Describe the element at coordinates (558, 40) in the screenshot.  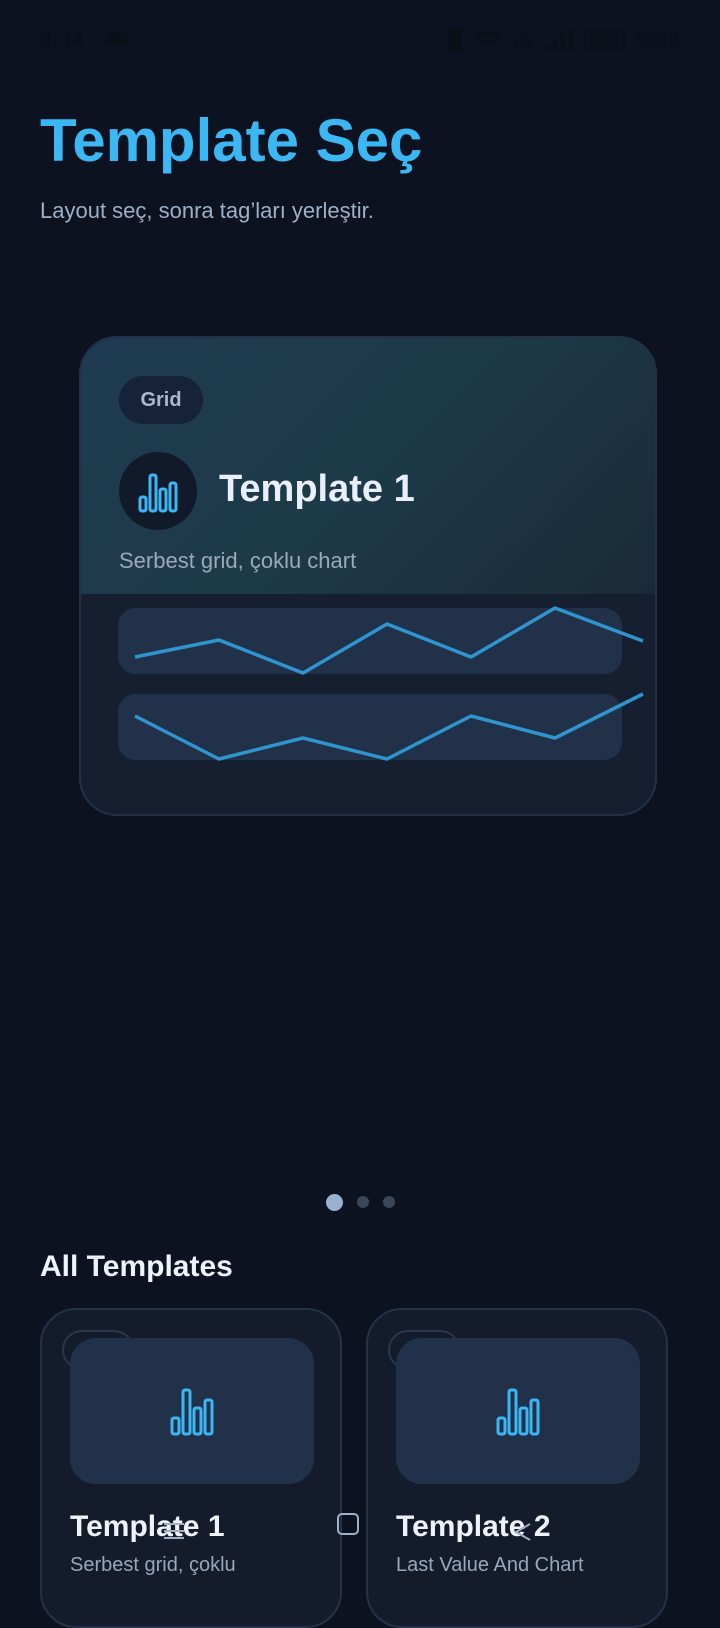
I see `signal-icon` at that location.